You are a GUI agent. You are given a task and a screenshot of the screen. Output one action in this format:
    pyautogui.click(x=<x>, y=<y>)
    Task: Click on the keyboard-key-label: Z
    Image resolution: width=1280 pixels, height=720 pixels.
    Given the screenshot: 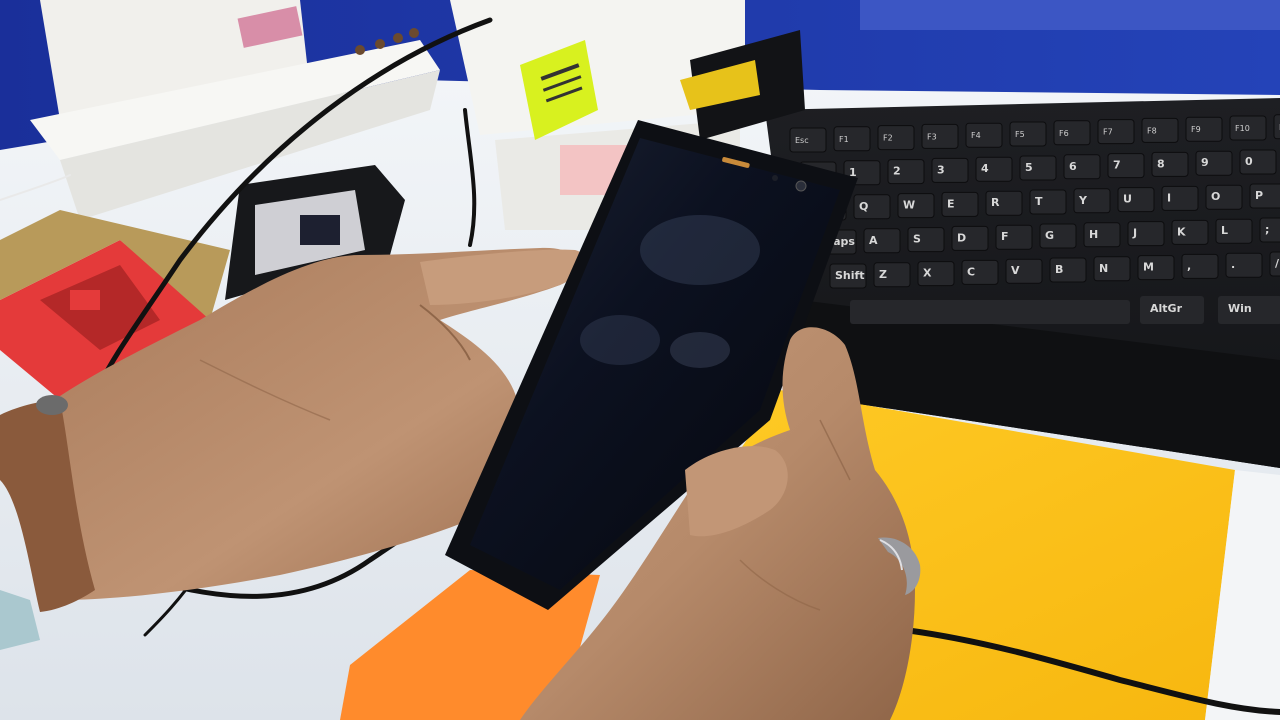 What is the action you would take?
    pyautogui.click(x=883, y=274)
    